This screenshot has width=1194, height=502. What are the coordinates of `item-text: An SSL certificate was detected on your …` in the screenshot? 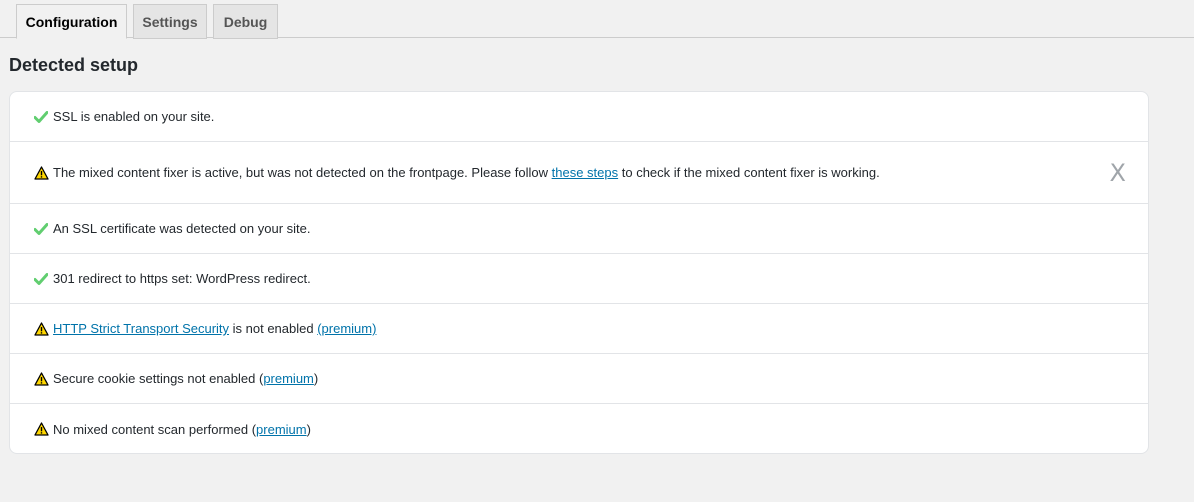 It's located at (182, 228).